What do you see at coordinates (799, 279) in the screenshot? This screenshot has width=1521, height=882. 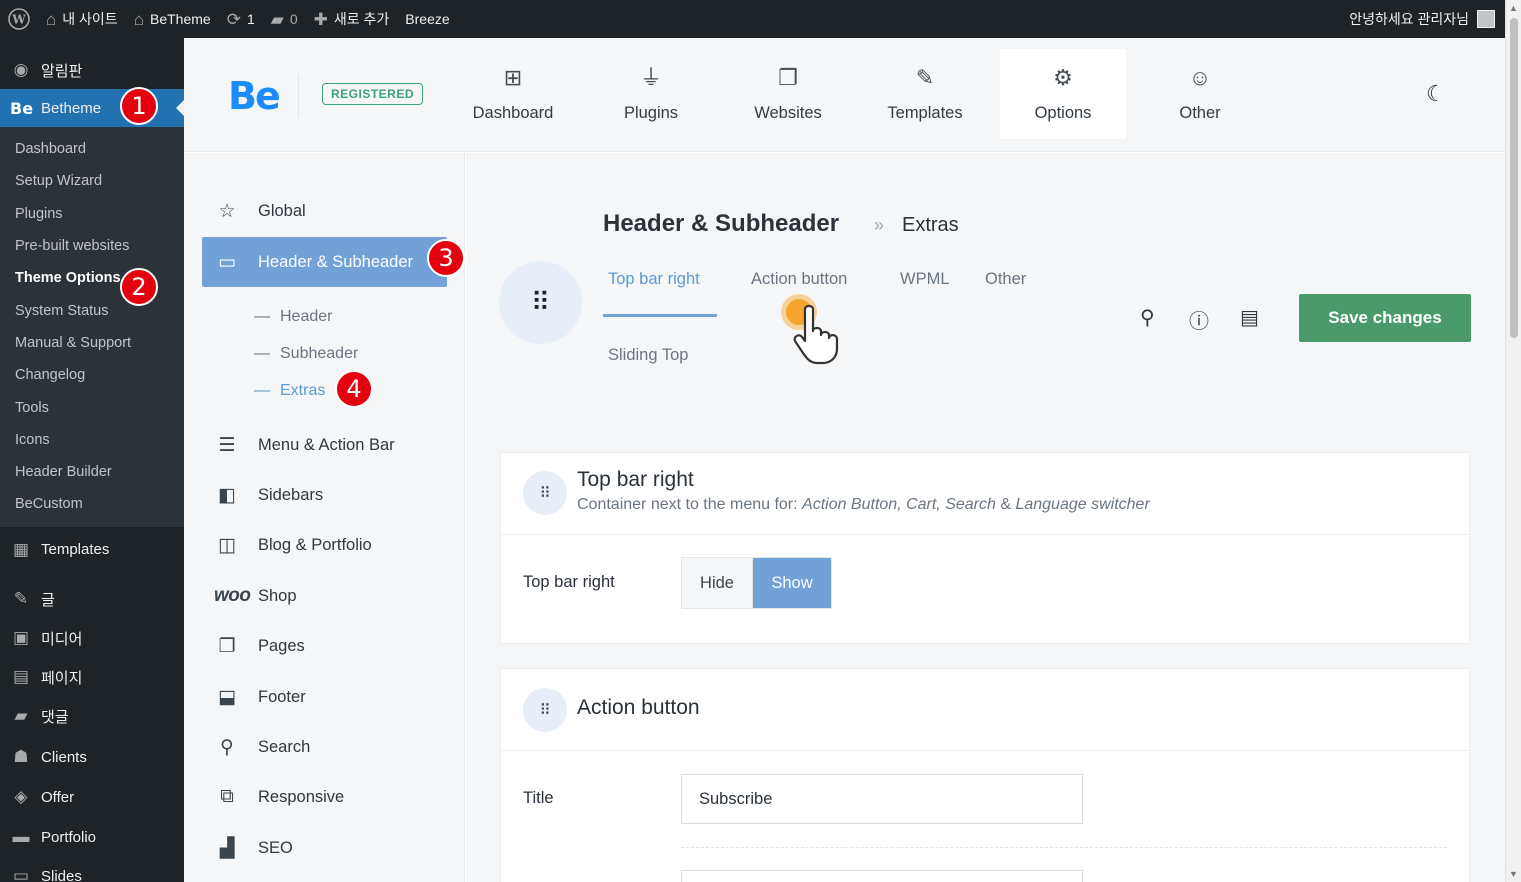 I see `subtab-action-button: Action button` at bounding box center [799, 279].